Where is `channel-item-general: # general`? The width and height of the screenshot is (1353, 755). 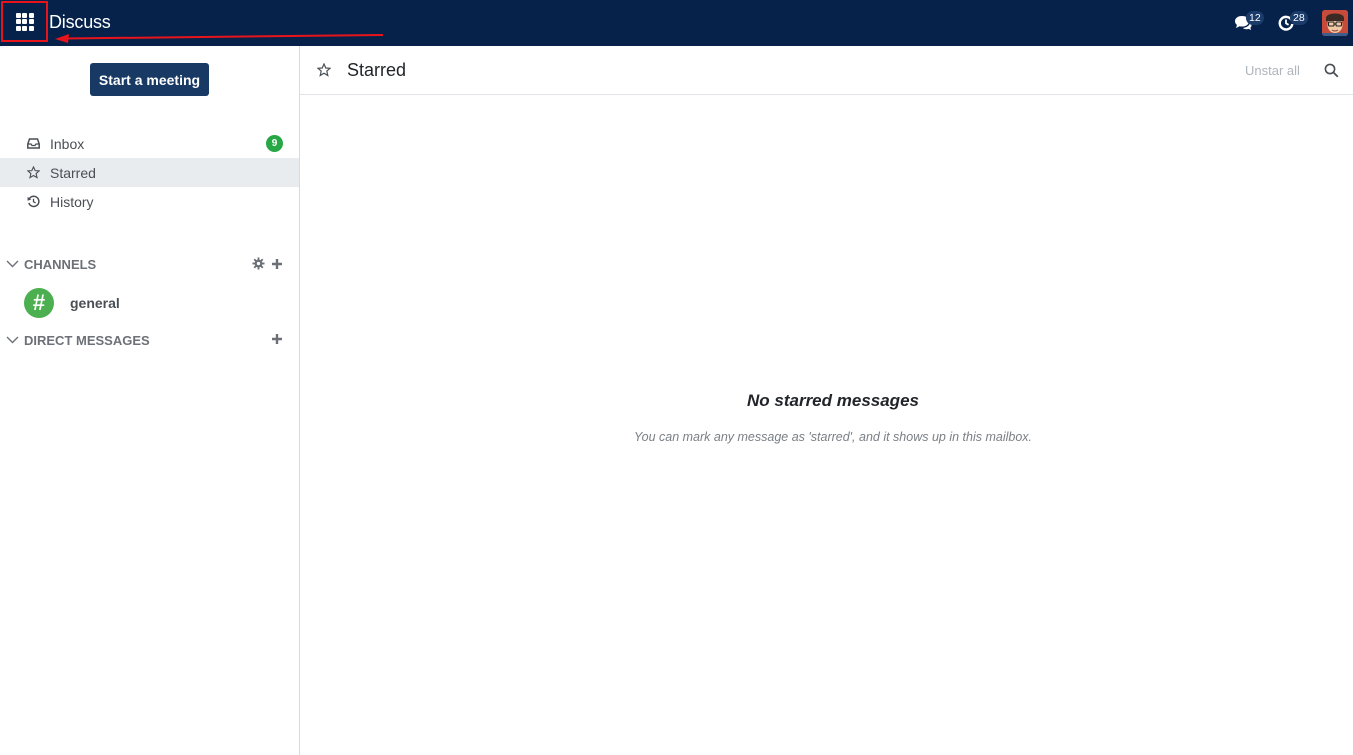
channel-item-general: # general is located at coordinates (149, 303).